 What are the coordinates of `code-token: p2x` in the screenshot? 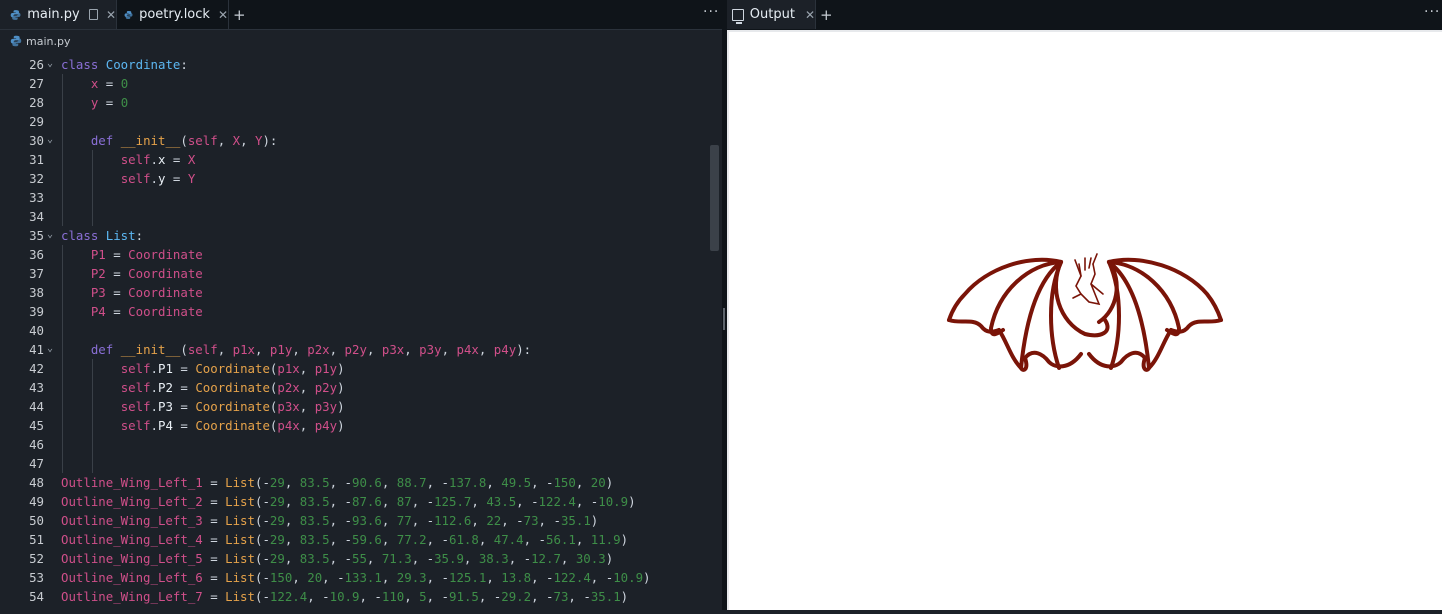 It's located at (288, 387).